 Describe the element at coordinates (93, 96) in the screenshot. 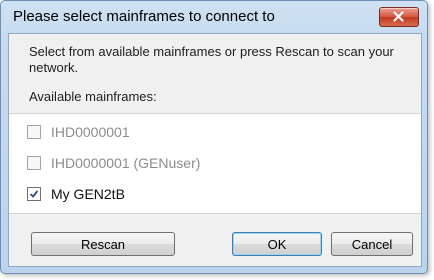

I see `available-mainframes-label: Available mainframes:` at that location.